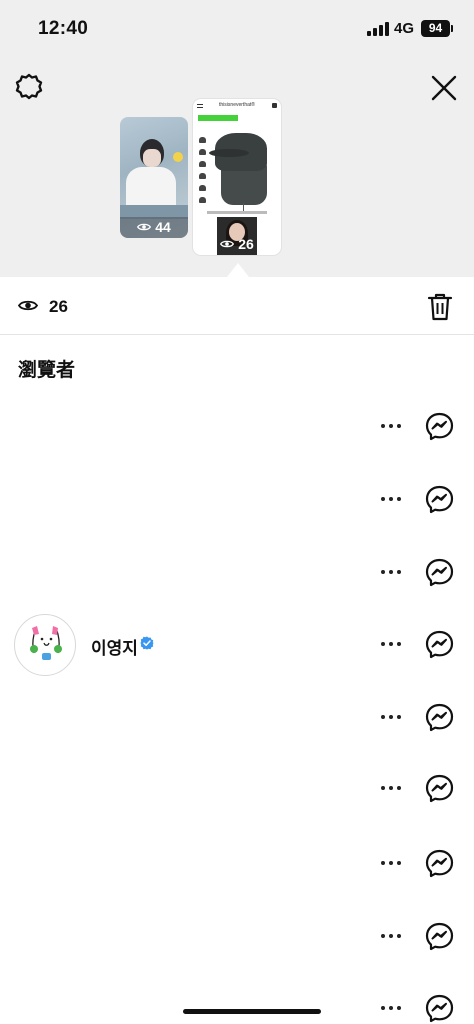 The image size is (474, 1024). I want to click on thumbnail-photo, so click(151, 188).